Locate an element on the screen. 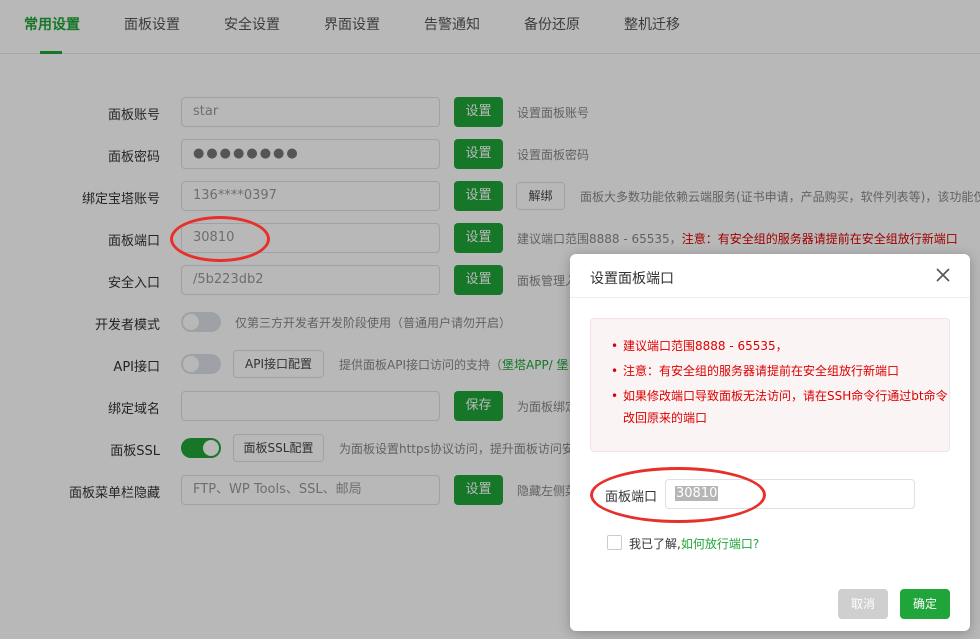  dialog-port-input: 30810 is located at coordinates (790, 494).